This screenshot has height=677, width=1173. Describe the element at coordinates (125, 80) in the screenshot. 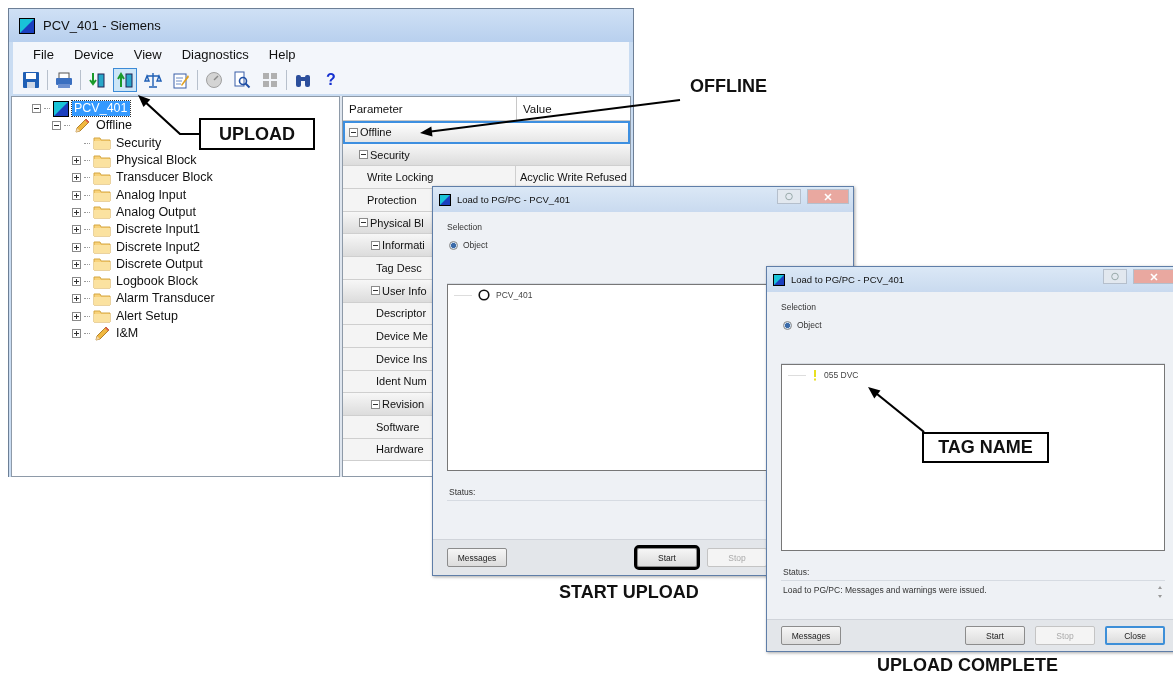

I see `upload-button` at that location.